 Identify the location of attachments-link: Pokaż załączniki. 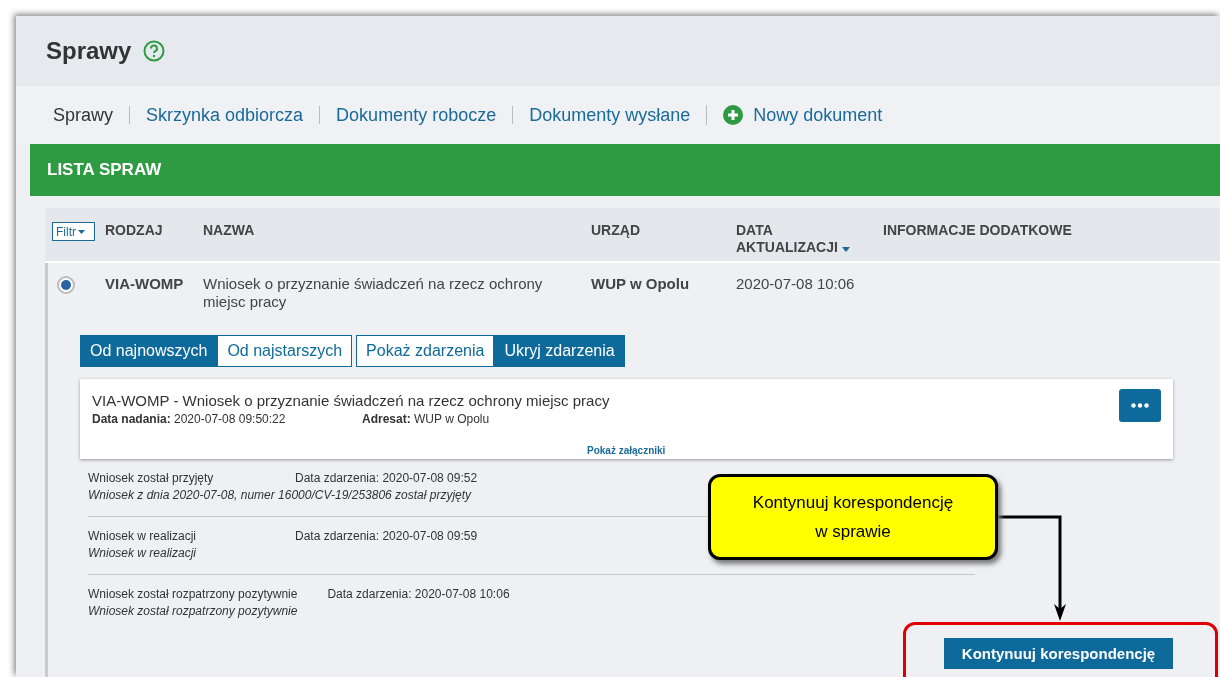
(626, 450).